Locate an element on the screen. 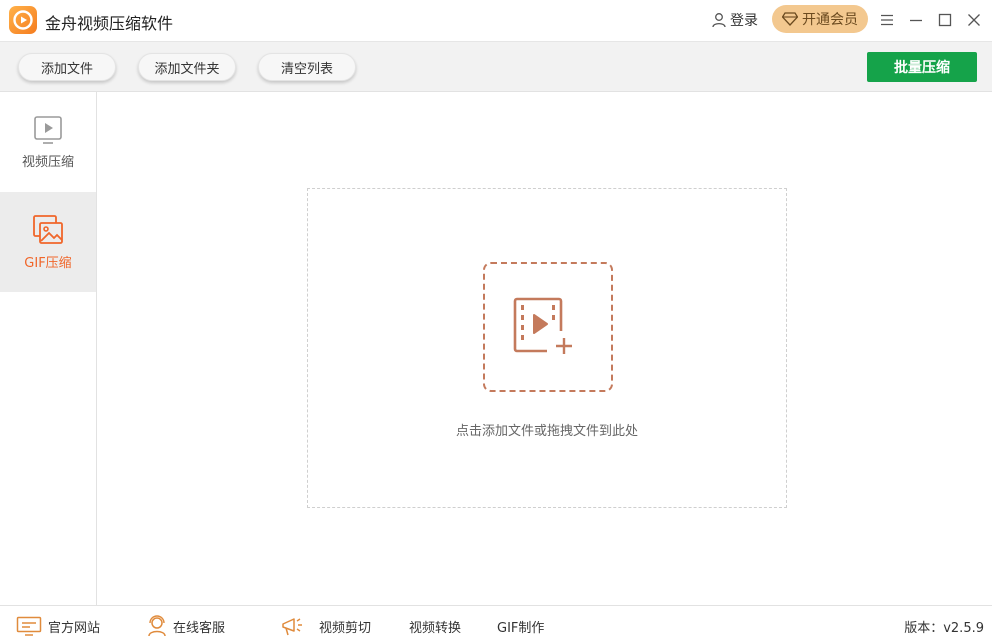  image-icon is located at coordinates (48, 229).